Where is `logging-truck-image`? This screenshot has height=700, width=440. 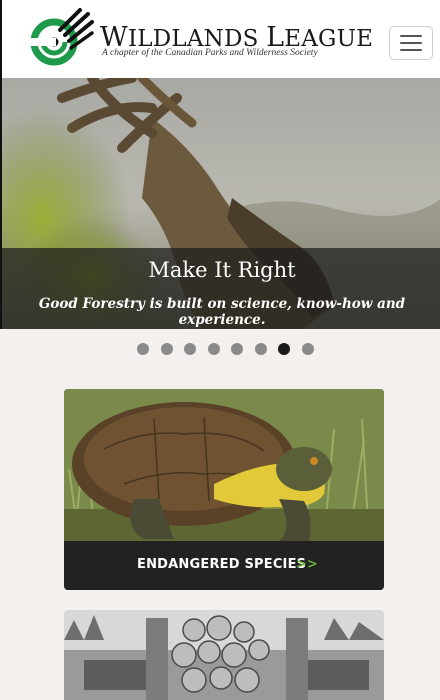
logging-truck-image is located at coordinates (224, 655).